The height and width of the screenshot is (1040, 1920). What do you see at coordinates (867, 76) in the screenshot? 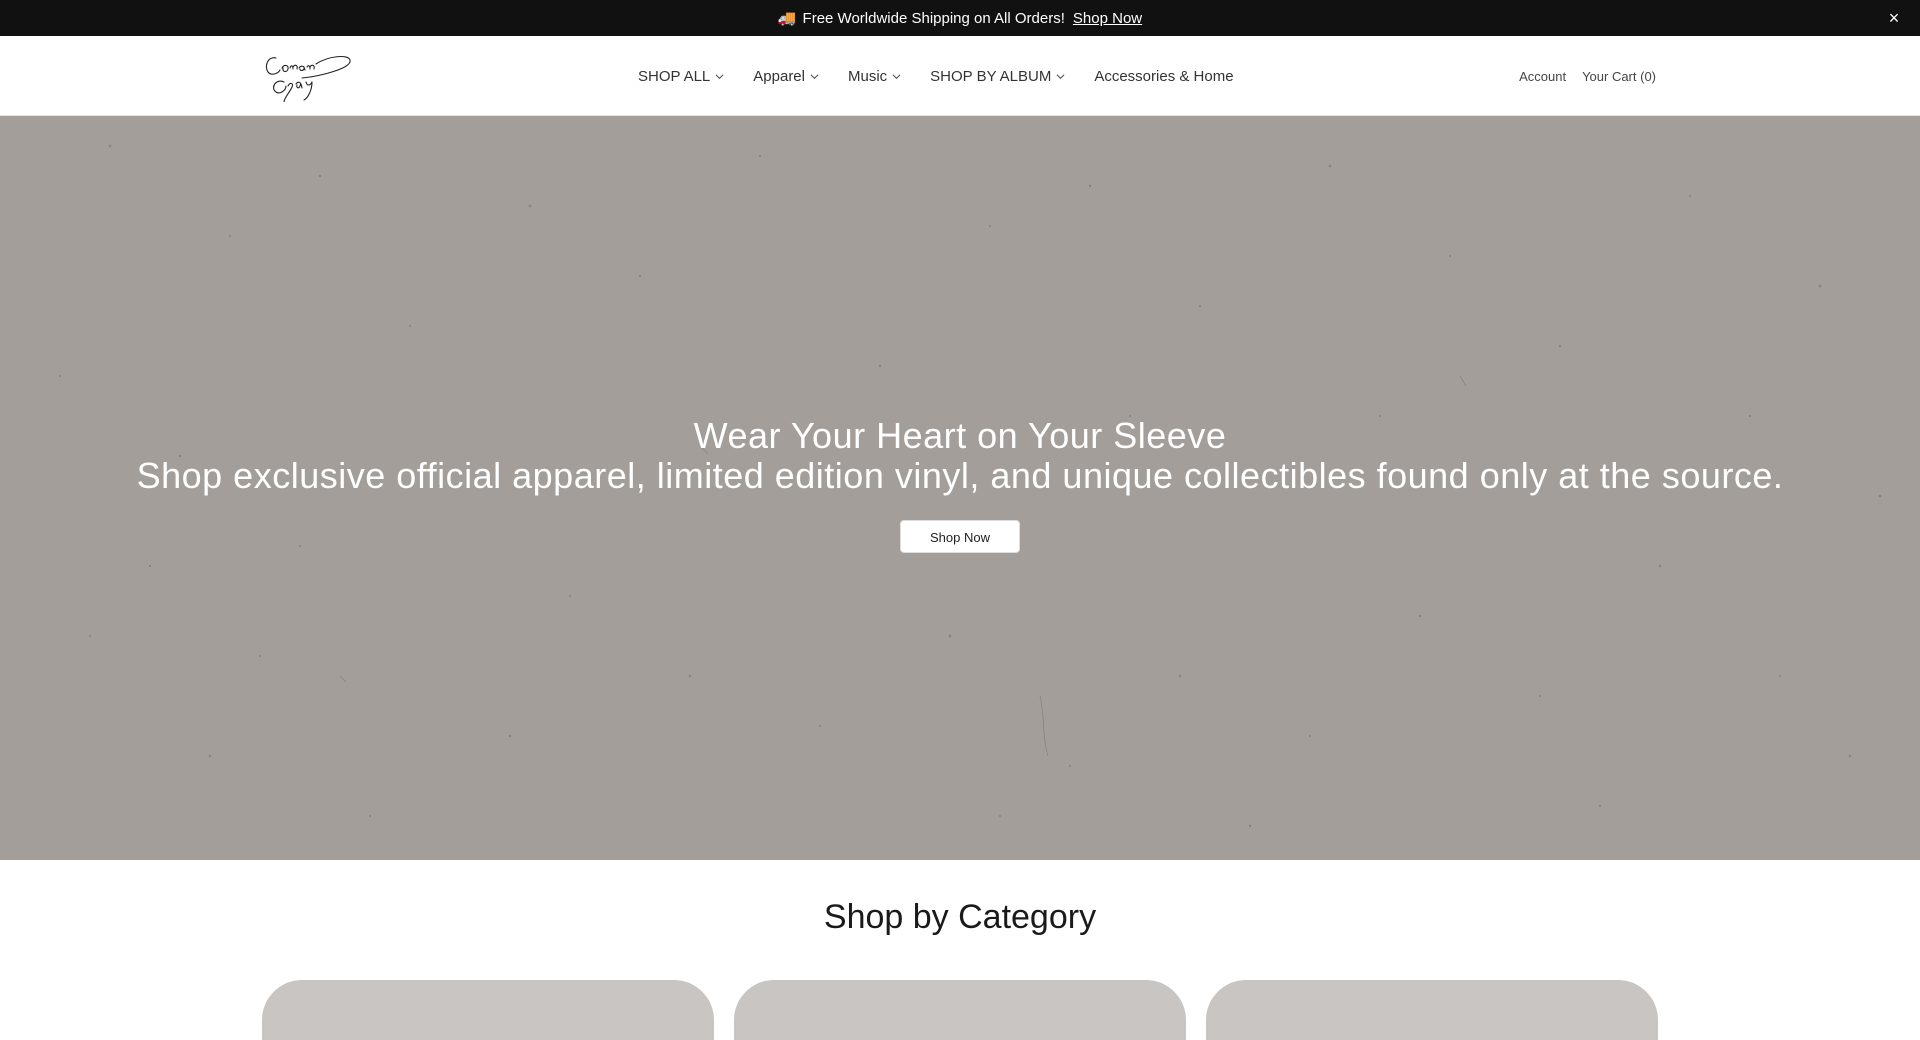
I see `nav-label: Music` at bounding box center [867, 76].